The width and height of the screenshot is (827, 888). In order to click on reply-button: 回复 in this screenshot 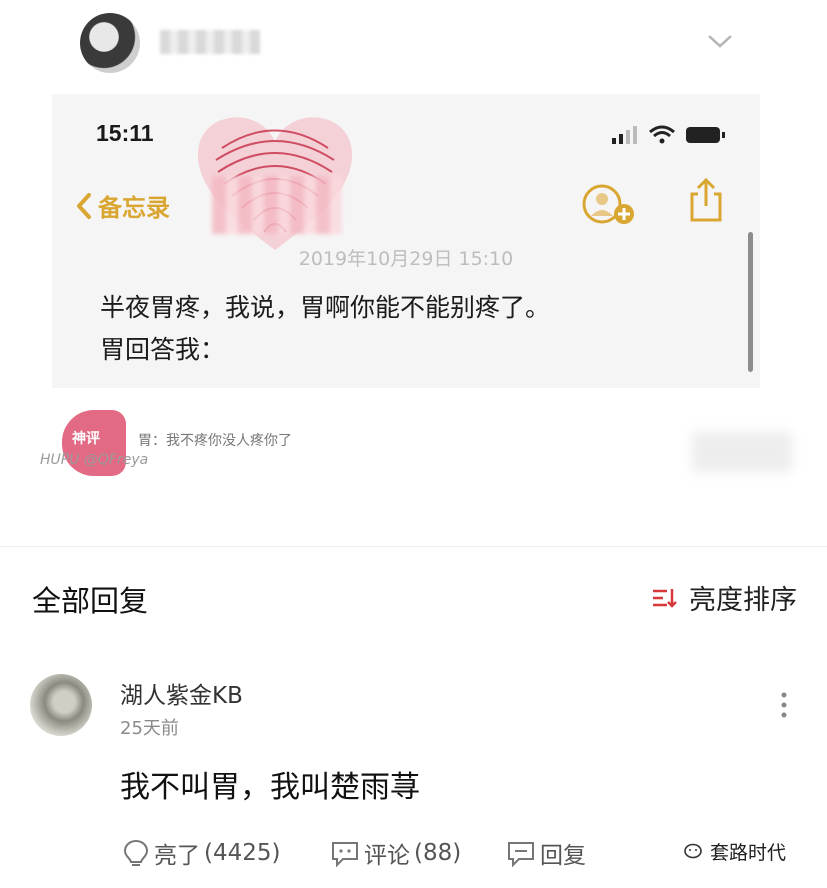, I will do `click(546, 853)`.